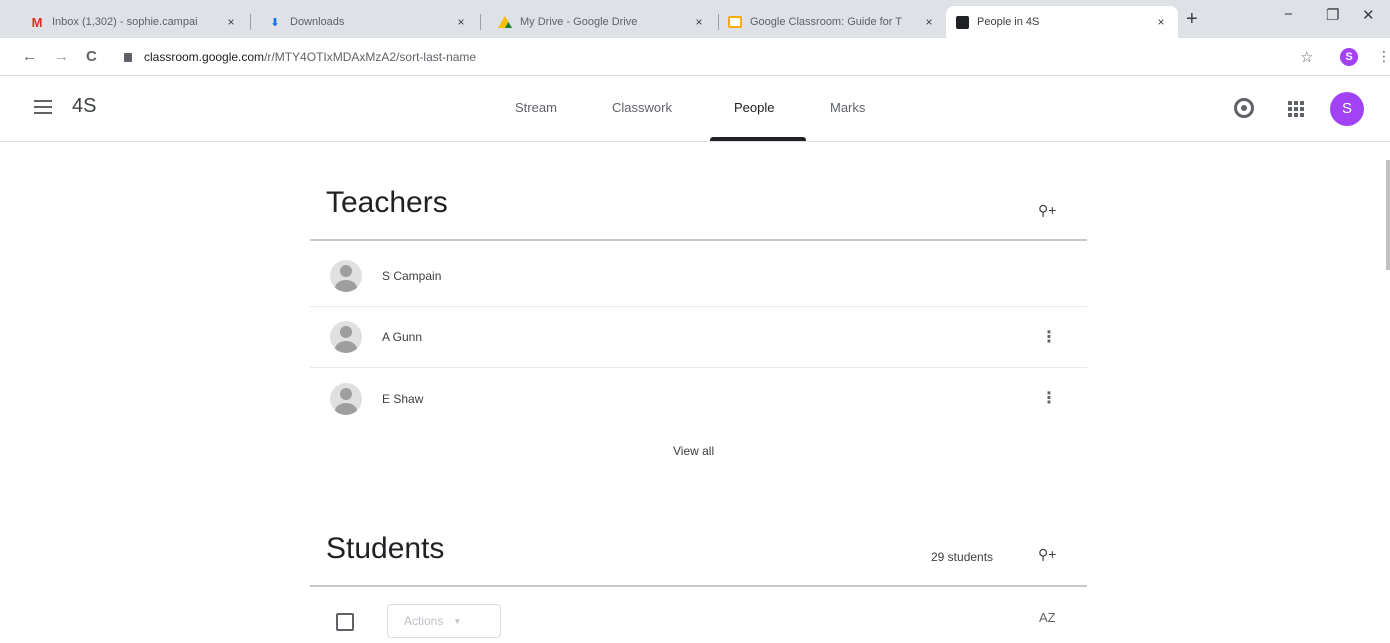 The width and height of the screenshot is (1390, 643). I want to click on invite-student-icon: ⚲+, so click(1049, 555).